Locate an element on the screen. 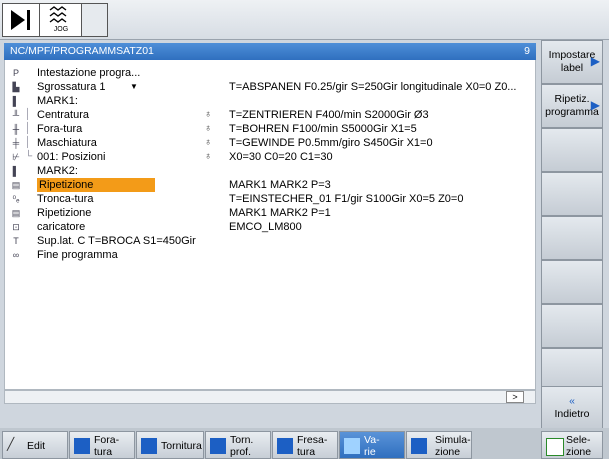 The image size is (609, 459). milling-label: Fresa-tura is located at coordinates (312, 446).